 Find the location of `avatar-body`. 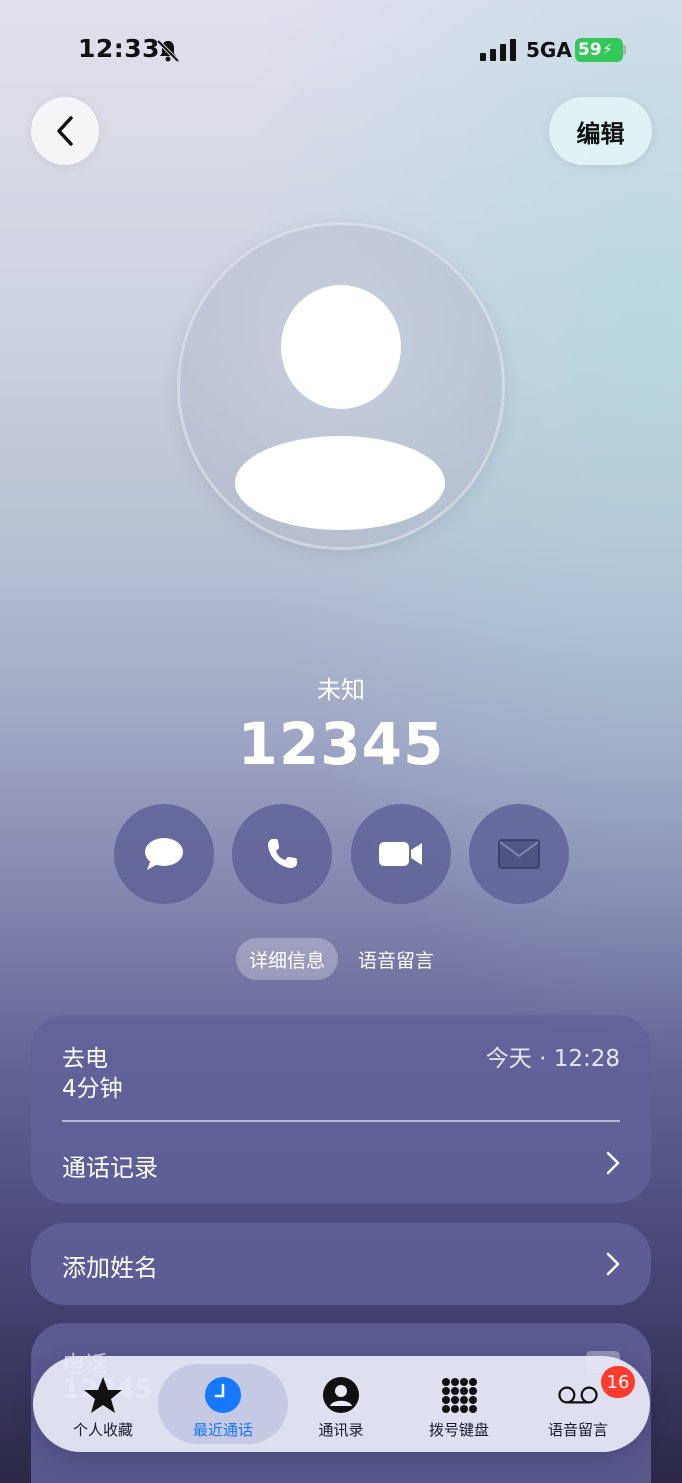

avatar-body is located at coordinates (340, 483).